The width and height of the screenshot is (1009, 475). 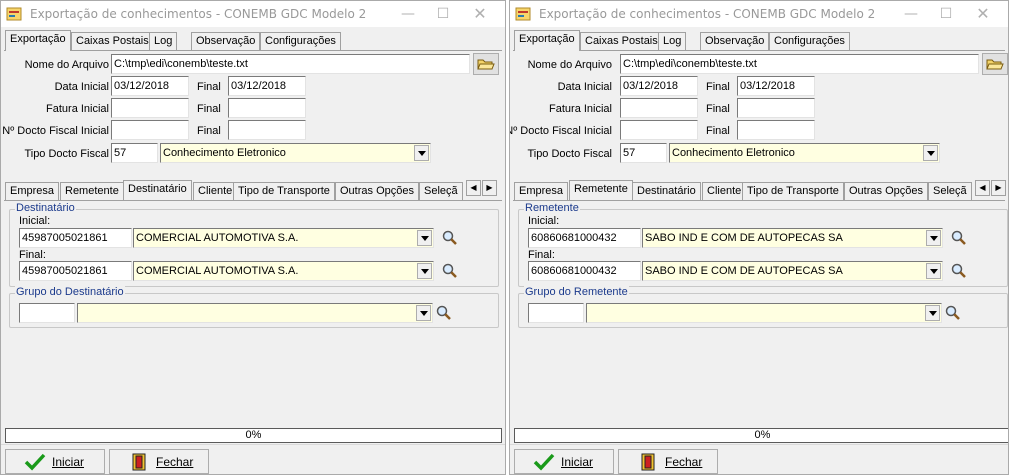 I want to click on docto-final-label: Final, so click(x=209, y=131).